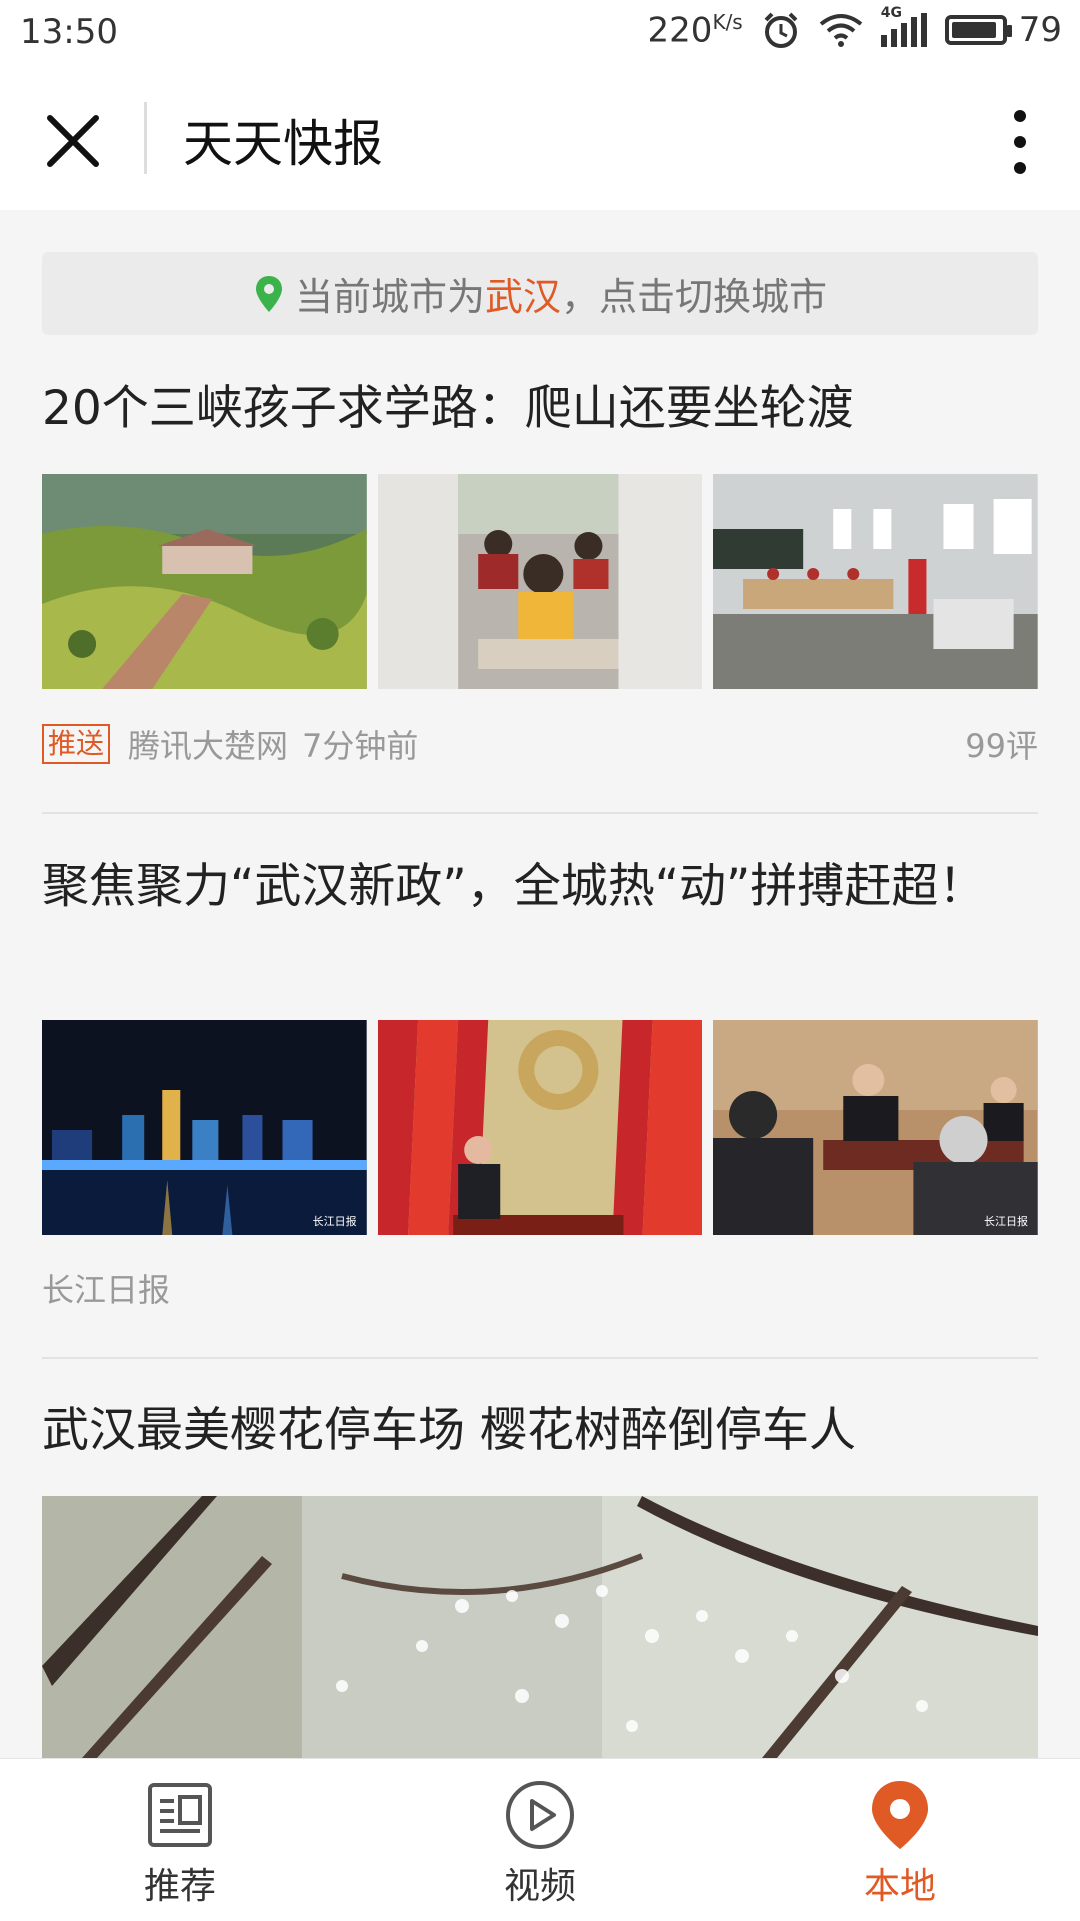 The height and width of the screenshot is (1921, 1080). Describe the element at coordinates (76, 744) in the screenshot. I see `push-badge: 推送` at that location.